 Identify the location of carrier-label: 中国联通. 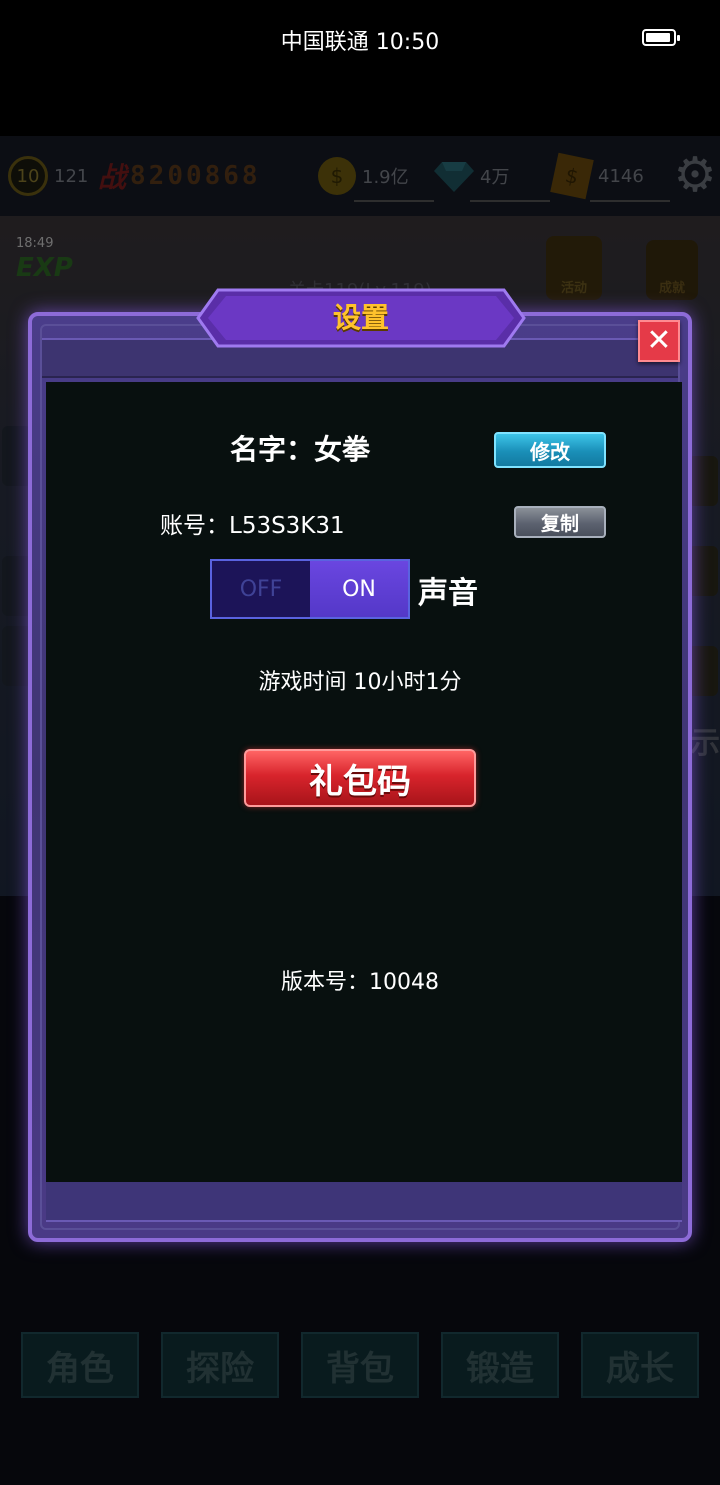
(324, 42).